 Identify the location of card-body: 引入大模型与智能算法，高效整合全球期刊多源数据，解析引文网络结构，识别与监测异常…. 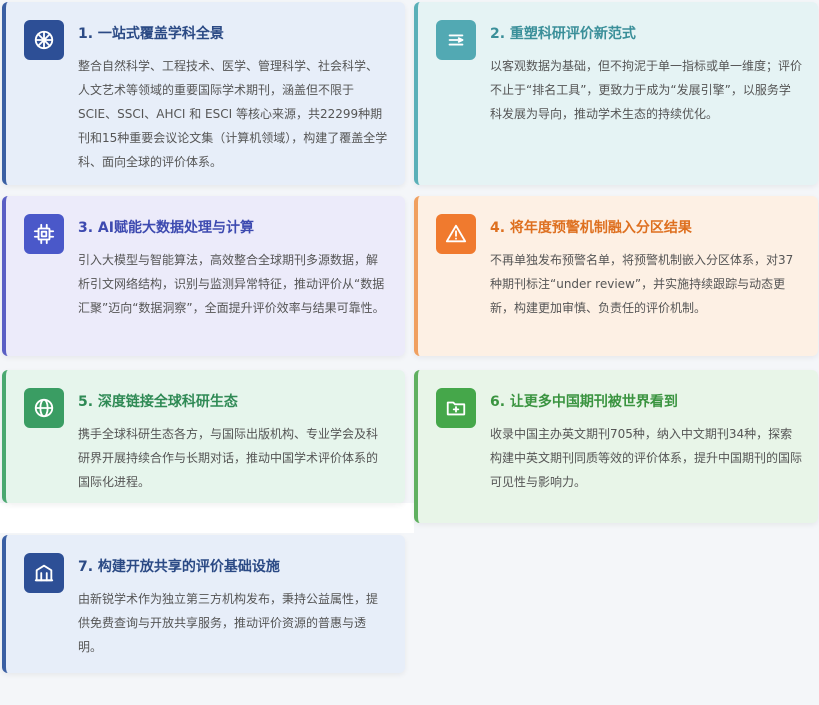
(231, 284).